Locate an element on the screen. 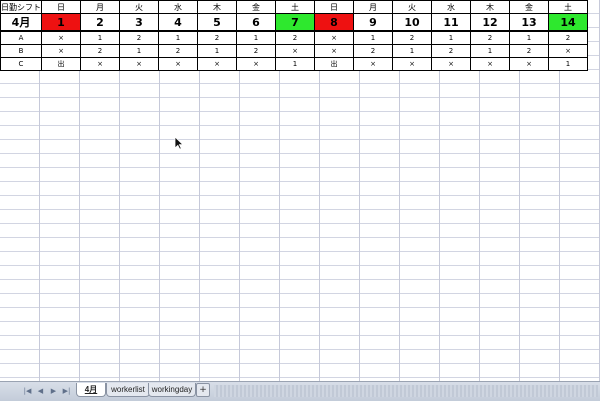 The width and height of the screenshot is (600, 401). date-cell: 1 is located at coordinates (61, 22).